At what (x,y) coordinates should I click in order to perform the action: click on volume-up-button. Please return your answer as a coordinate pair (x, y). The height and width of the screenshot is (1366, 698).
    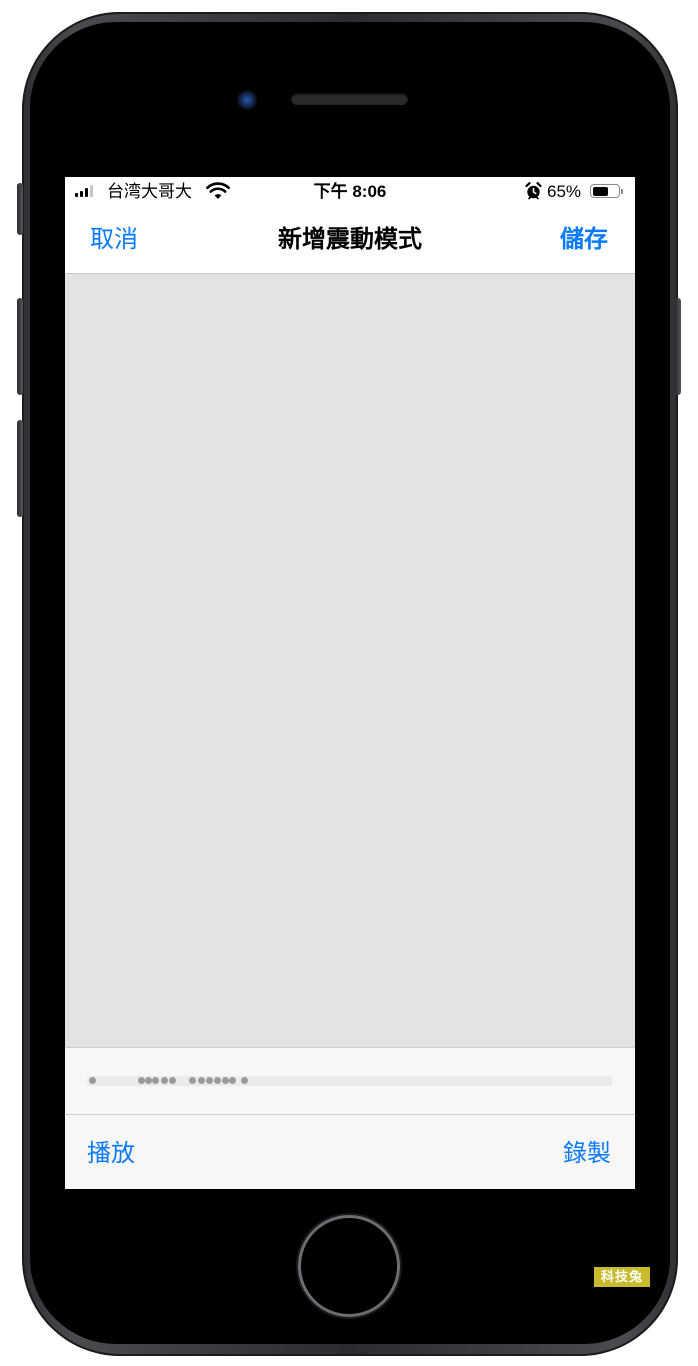
    Looking at the image, I should click on (20, 346).